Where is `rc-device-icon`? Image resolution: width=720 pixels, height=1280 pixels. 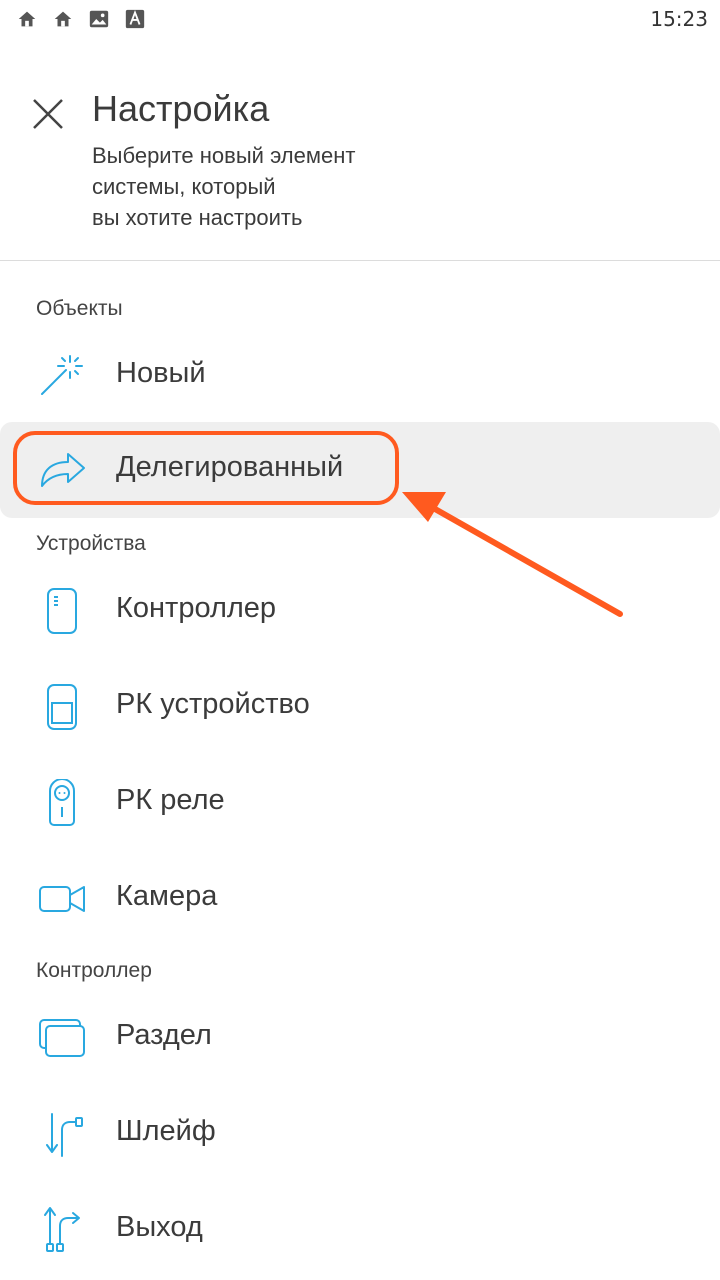 rc-device-icon is located at coordinates (62, 707).